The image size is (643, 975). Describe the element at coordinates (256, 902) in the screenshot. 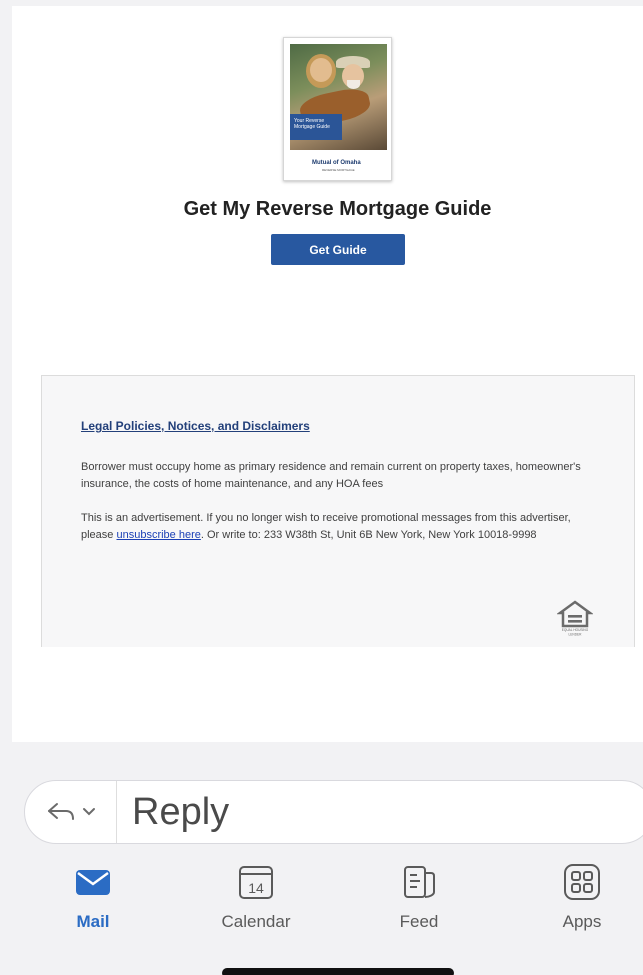

I see `tab-calendar: 14 Calendar` at that location.